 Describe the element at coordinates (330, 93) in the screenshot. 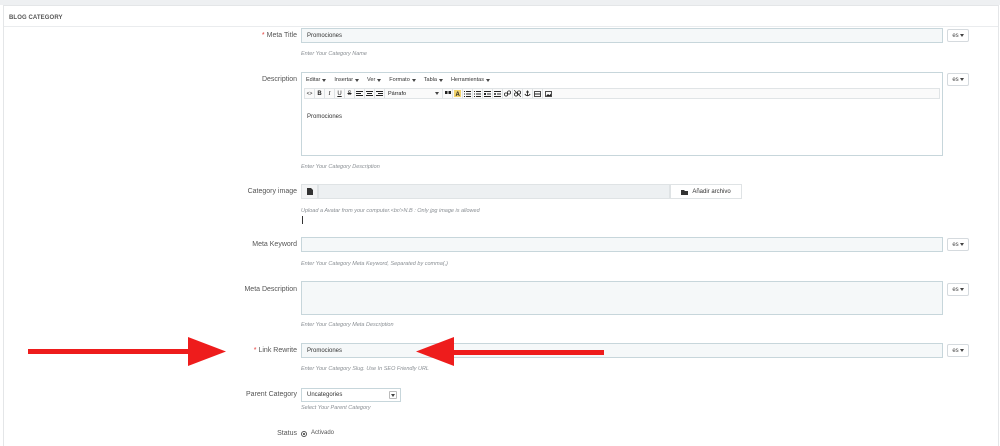

I see `italic-button: I` at that location.